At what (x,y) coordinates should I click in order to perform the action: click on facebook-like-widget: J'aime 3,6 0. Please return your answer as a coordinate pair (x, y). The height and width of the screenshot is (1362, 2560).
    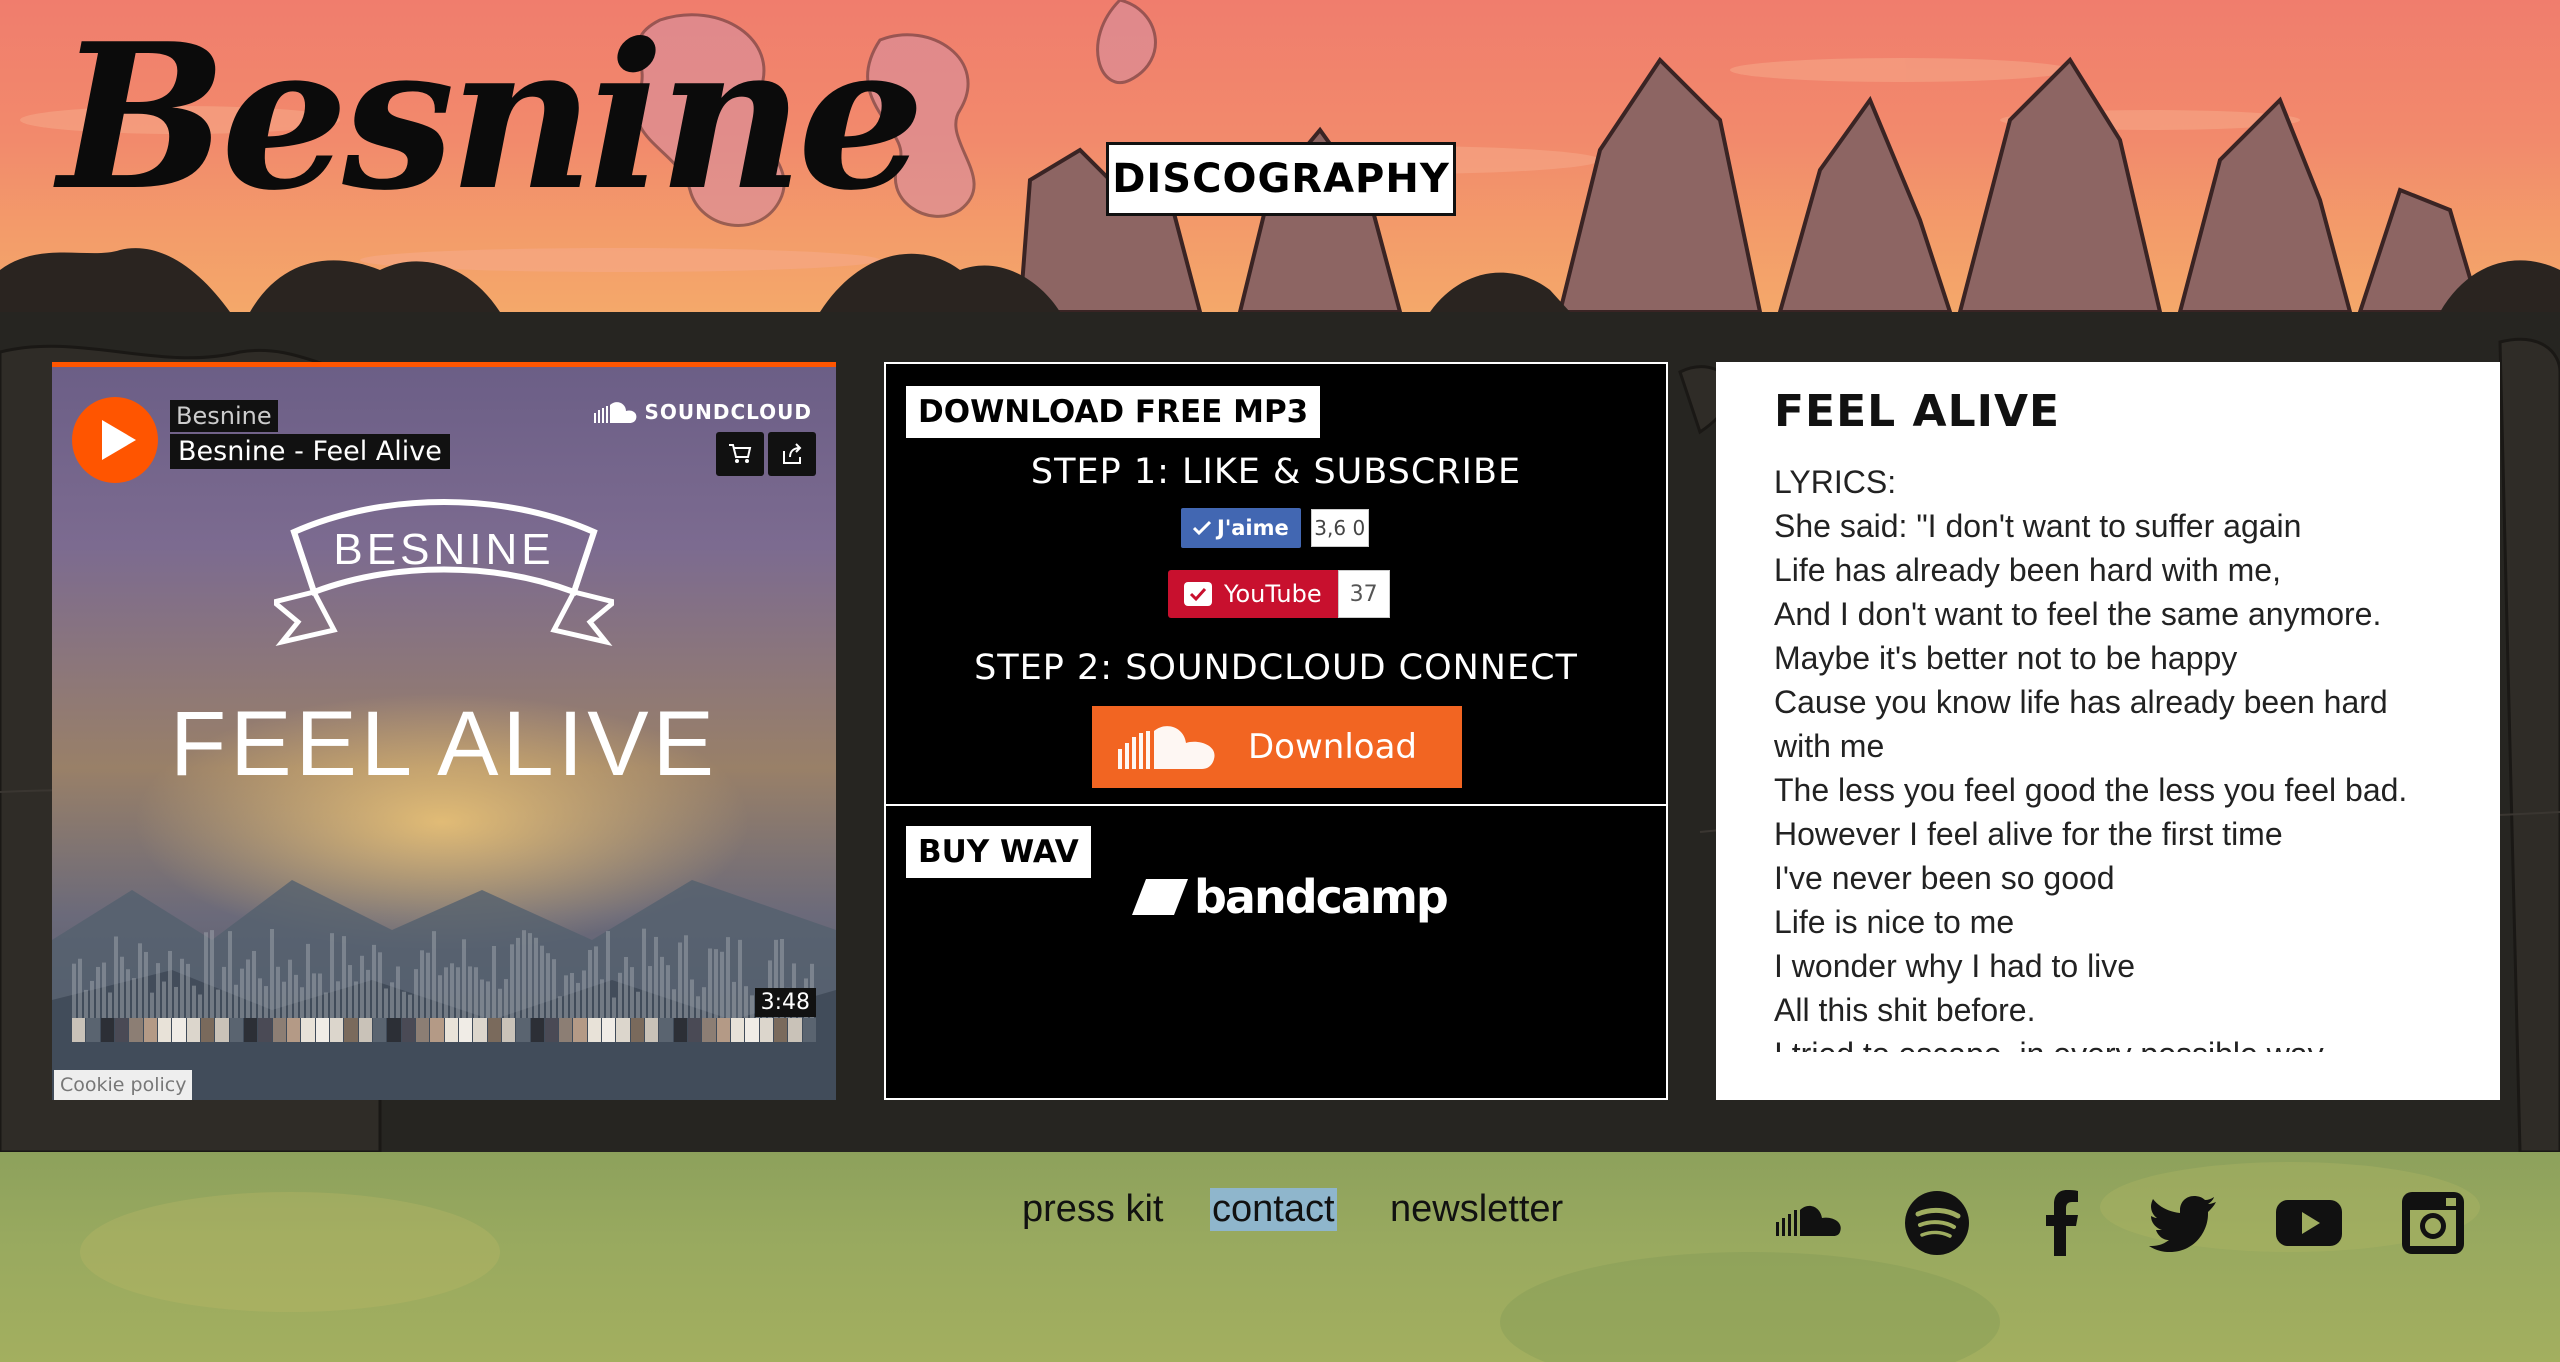
    Looking at the image, I should click on (1275, 528).